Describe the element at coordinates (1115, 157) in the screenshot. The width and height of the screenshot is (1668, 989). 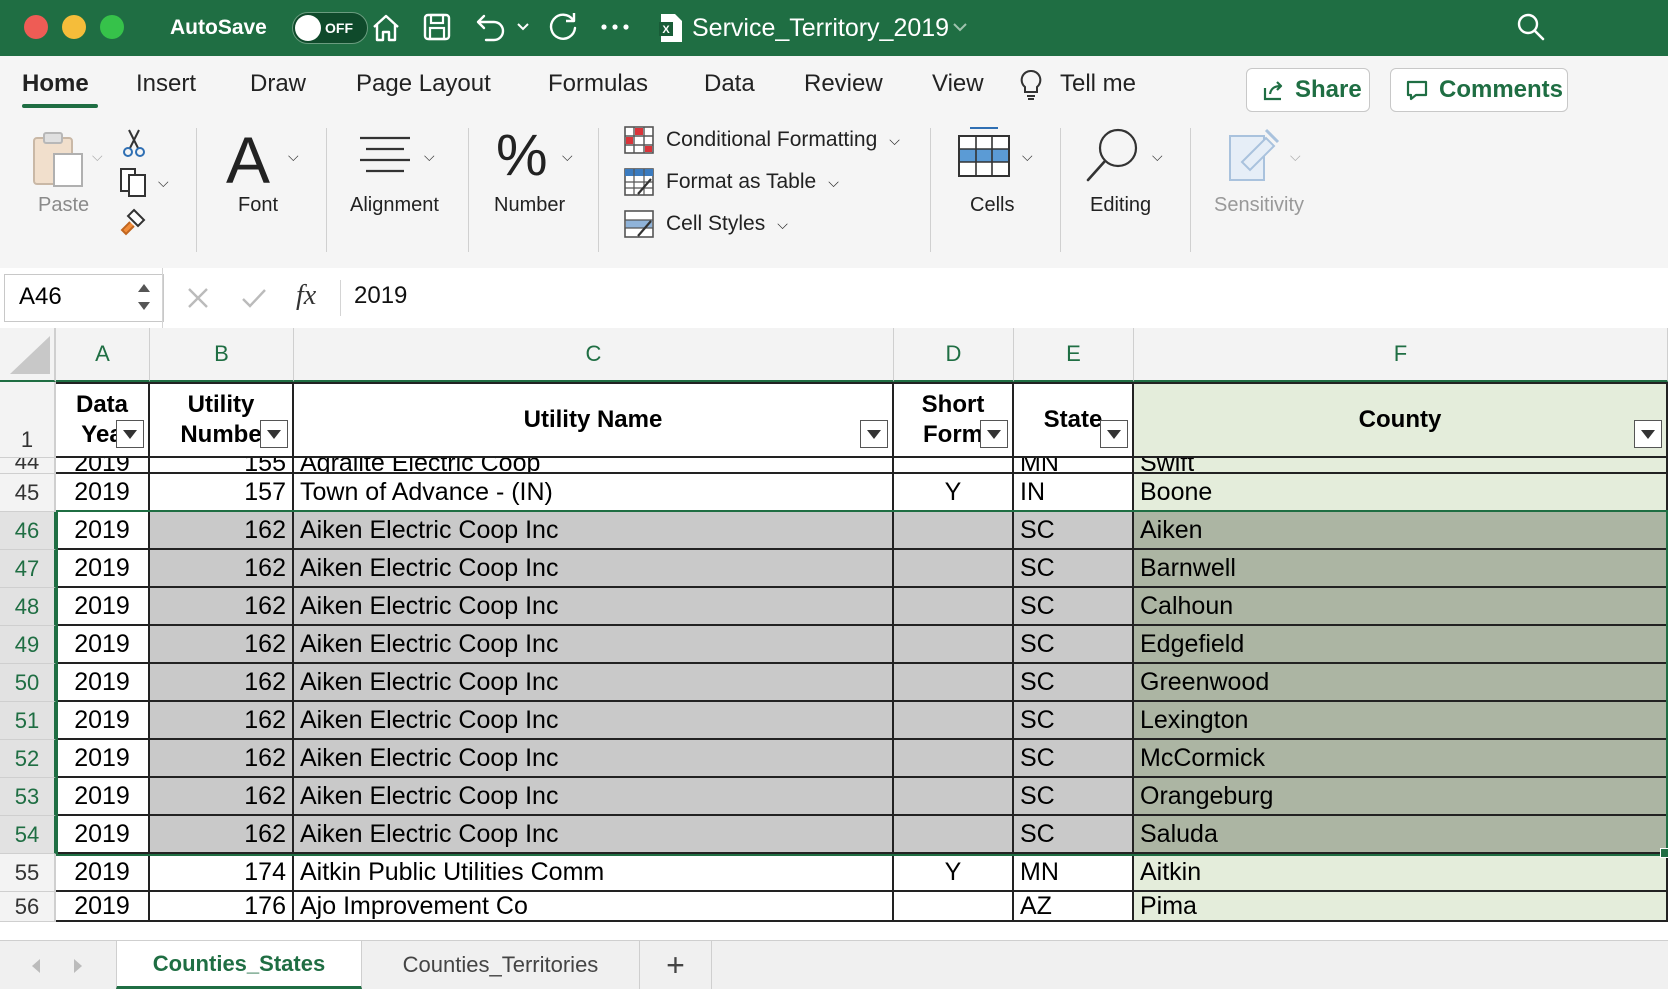
I see `magnifier-icon` at that location.